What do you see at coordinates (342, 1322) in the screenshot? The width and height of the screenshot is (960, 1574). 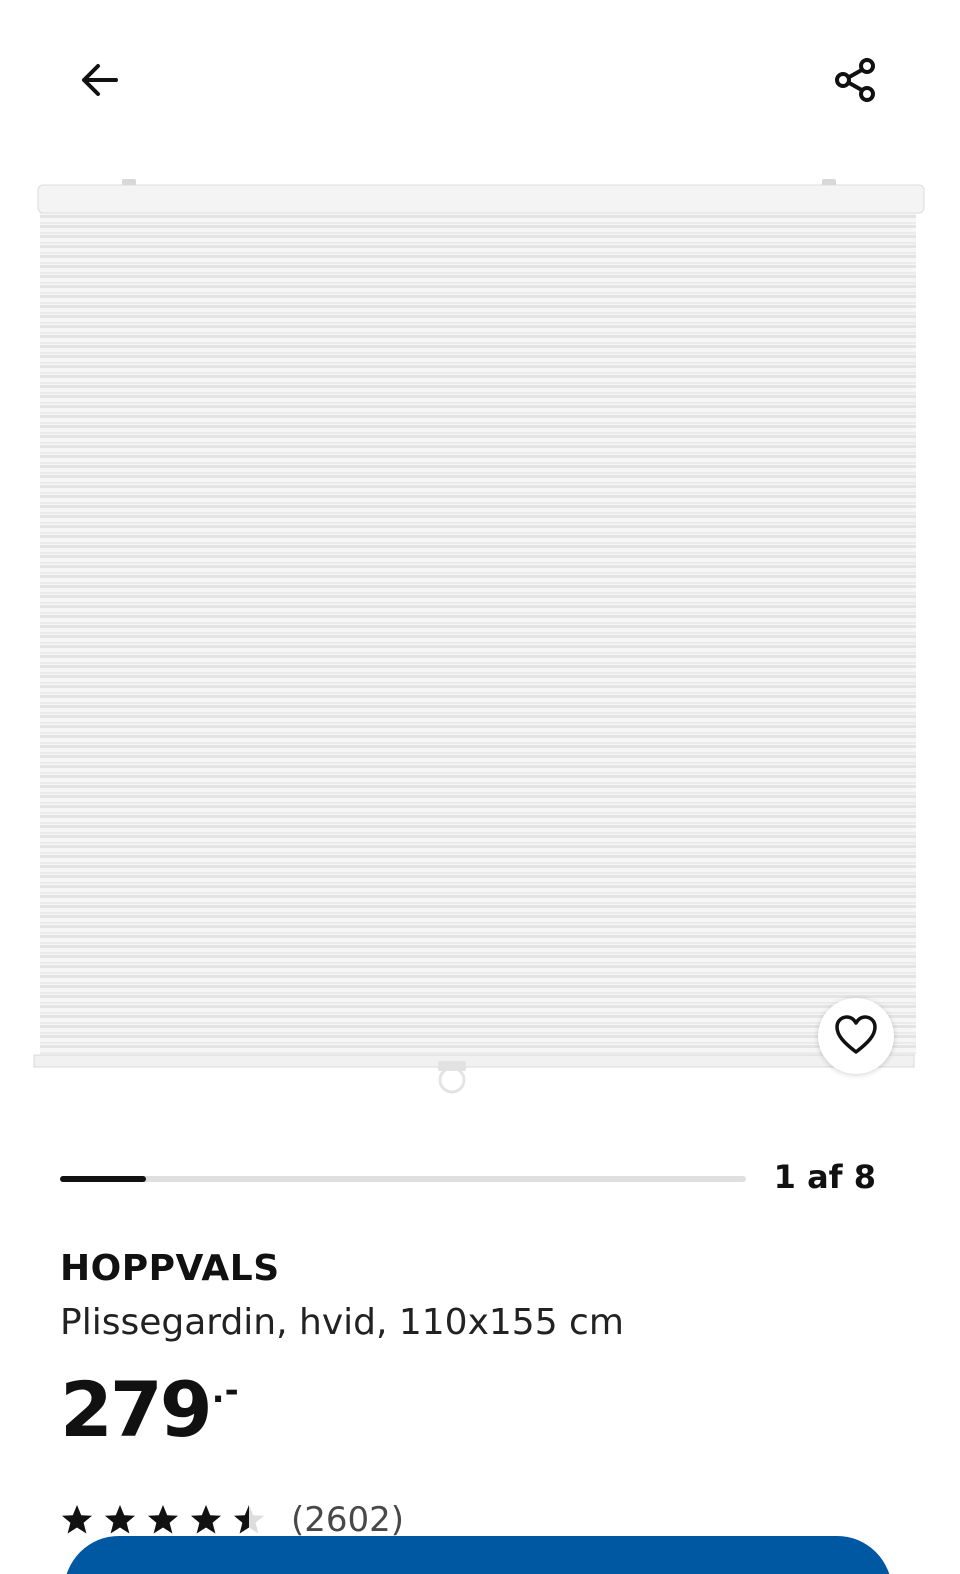 I see `product-description: Plissegardin, hvid, 110x155 cm` at bounding box center [342, 1322].